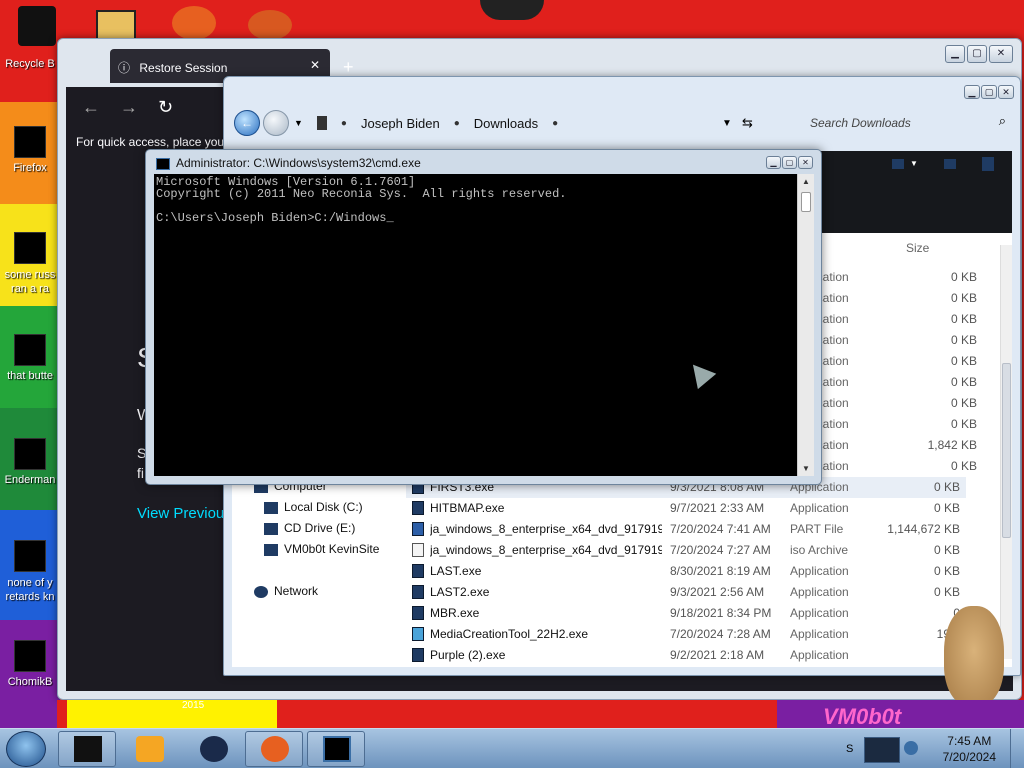  I want to click on new-tab-button: +, so click(348, 67).